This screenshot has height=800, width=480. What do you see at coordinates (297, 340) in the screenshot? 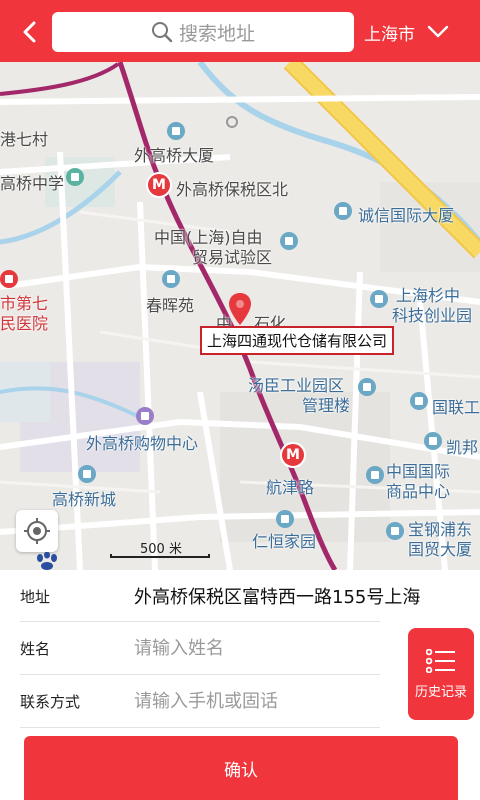
I see `location-callout: 上海四通现代仓储有限公司` at bounding box center [297, 340].